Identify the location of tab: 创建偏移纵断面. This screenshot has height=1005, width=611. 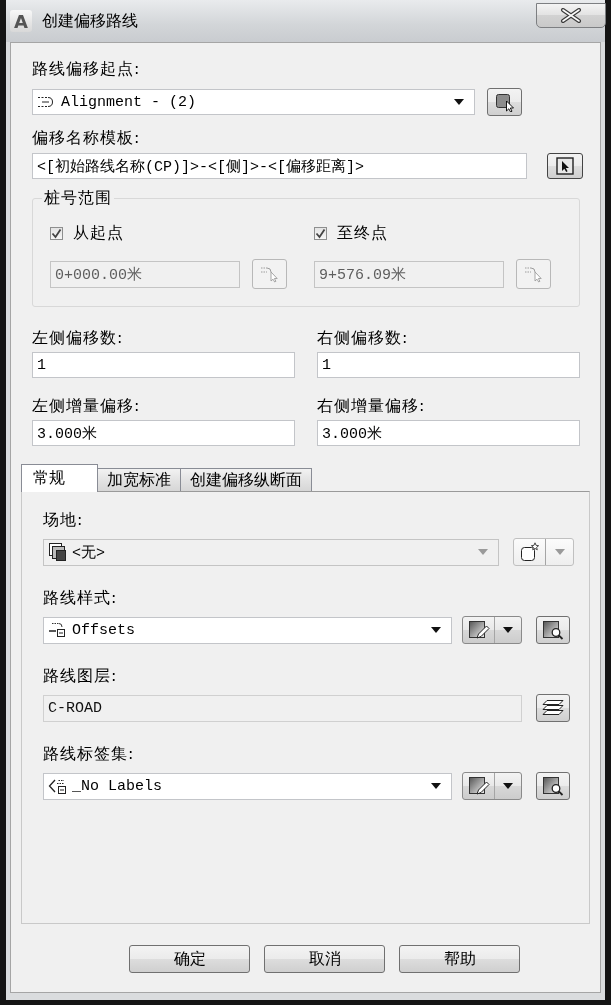
(246, 479).